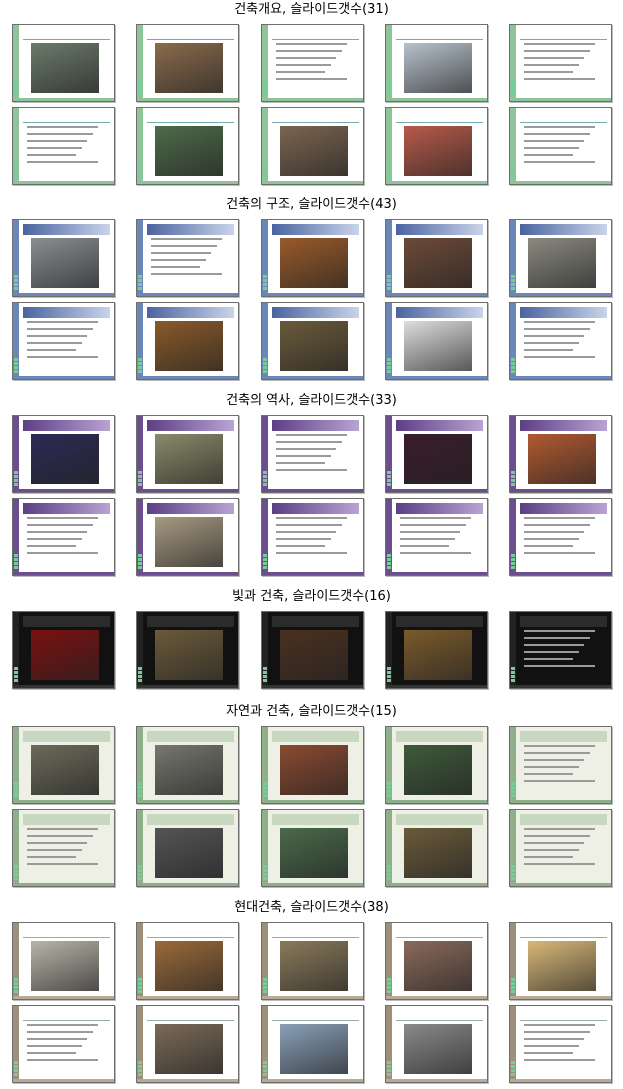 This screenshot has width=623, height=1089. Describe the element at coordinates (311, 711) in the screenshot. I see `section-title: 자연과 건축, 슬라이드갯수(15)` at that location.